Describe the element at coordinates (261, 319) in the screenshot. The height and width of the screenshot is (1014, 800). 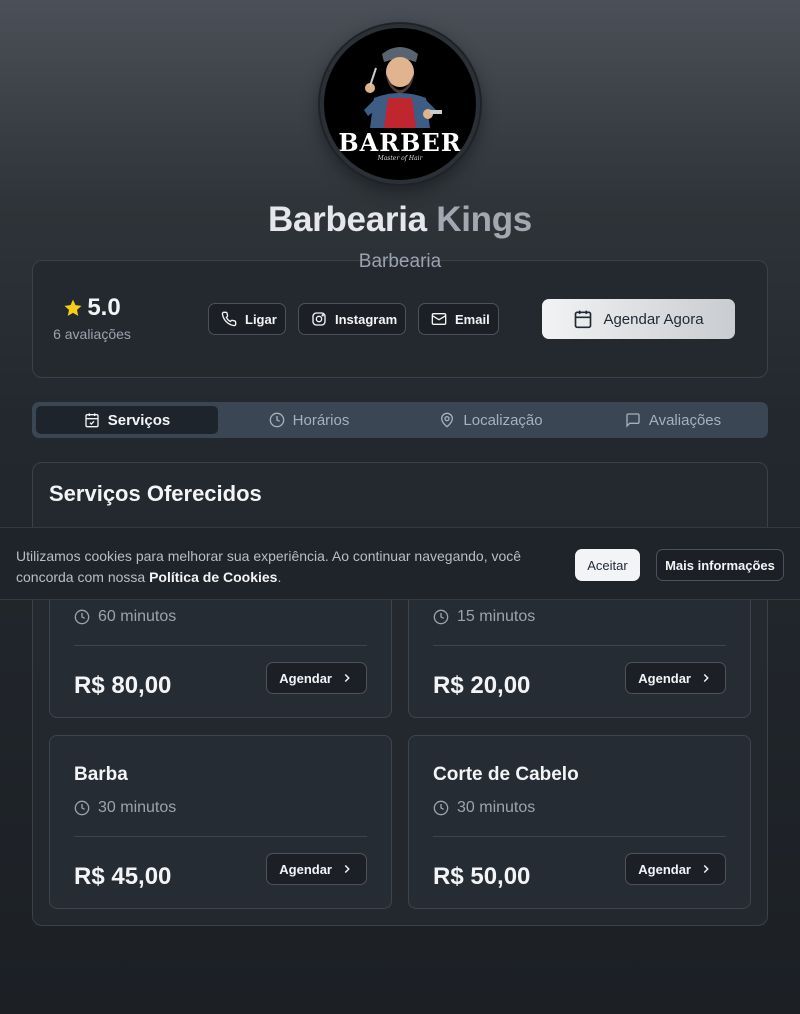
I see `call-label: Ligar` at that location.